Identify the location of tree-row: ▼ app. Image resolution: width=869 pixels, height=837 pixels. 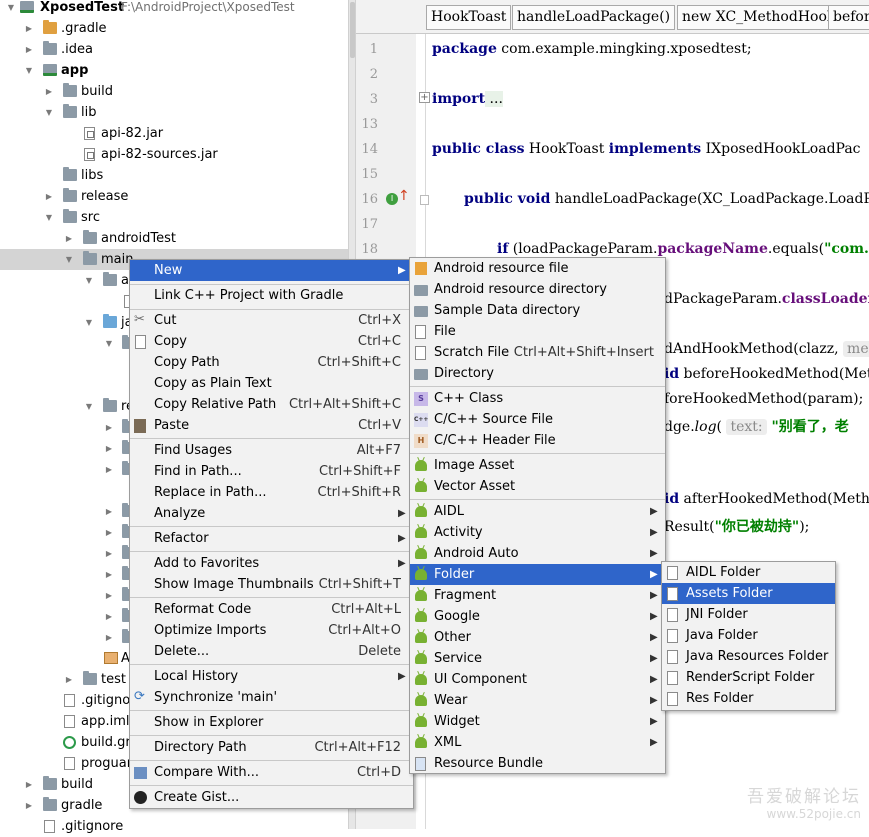
(174, 70).